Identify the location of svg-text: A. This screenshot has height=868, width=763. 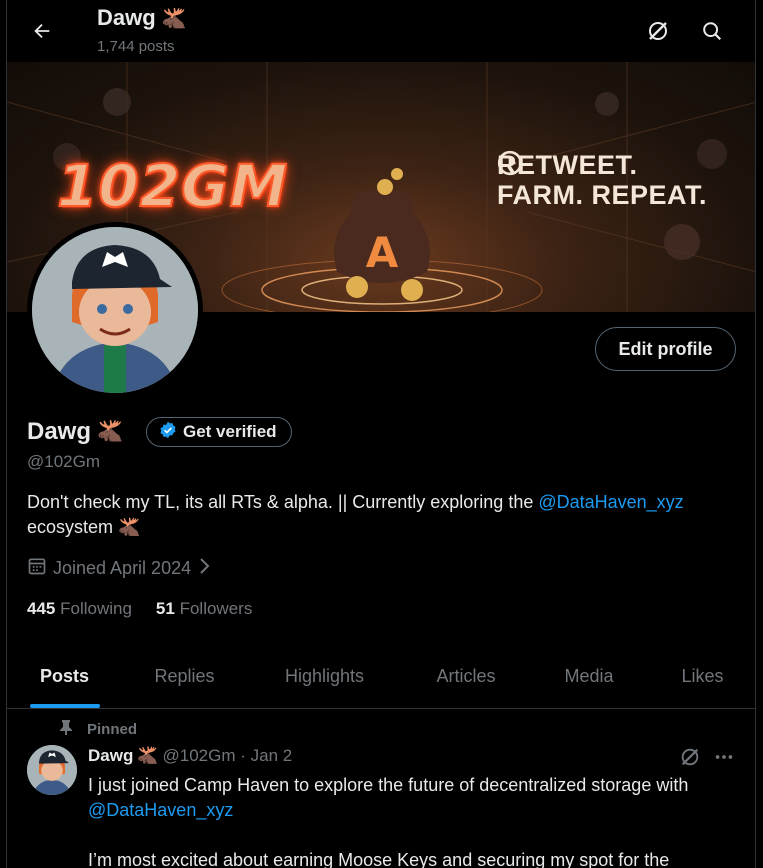
(382, 252).